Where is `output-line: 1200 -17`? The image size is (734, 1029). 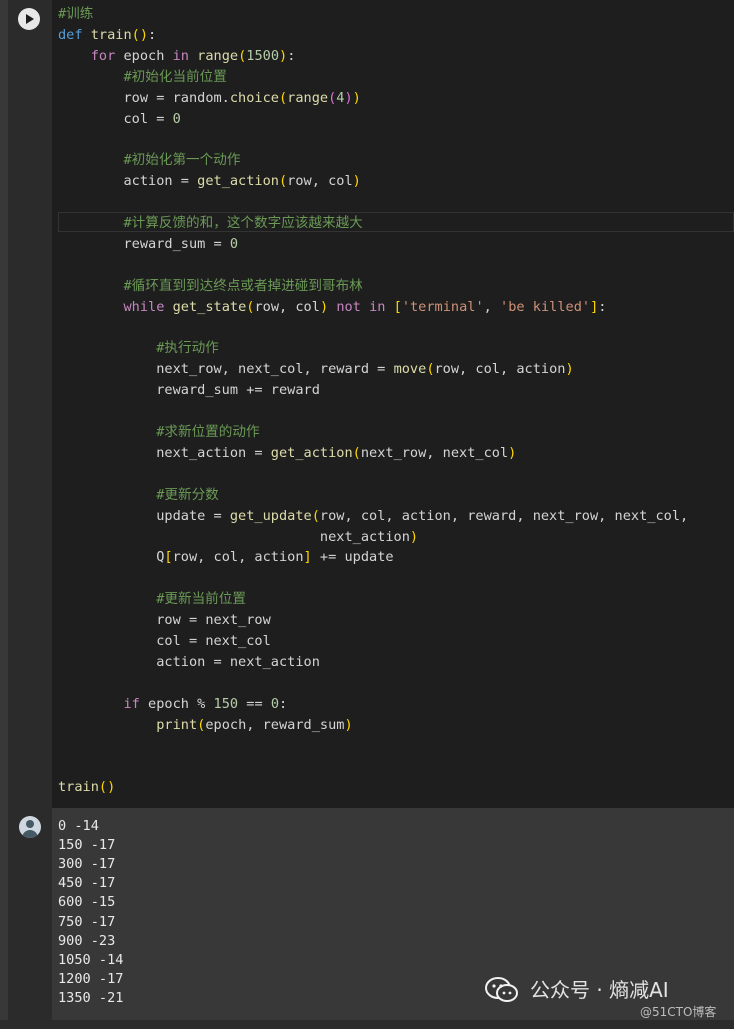 output-line: 1200 -17 is located at coordinates (91, 978).